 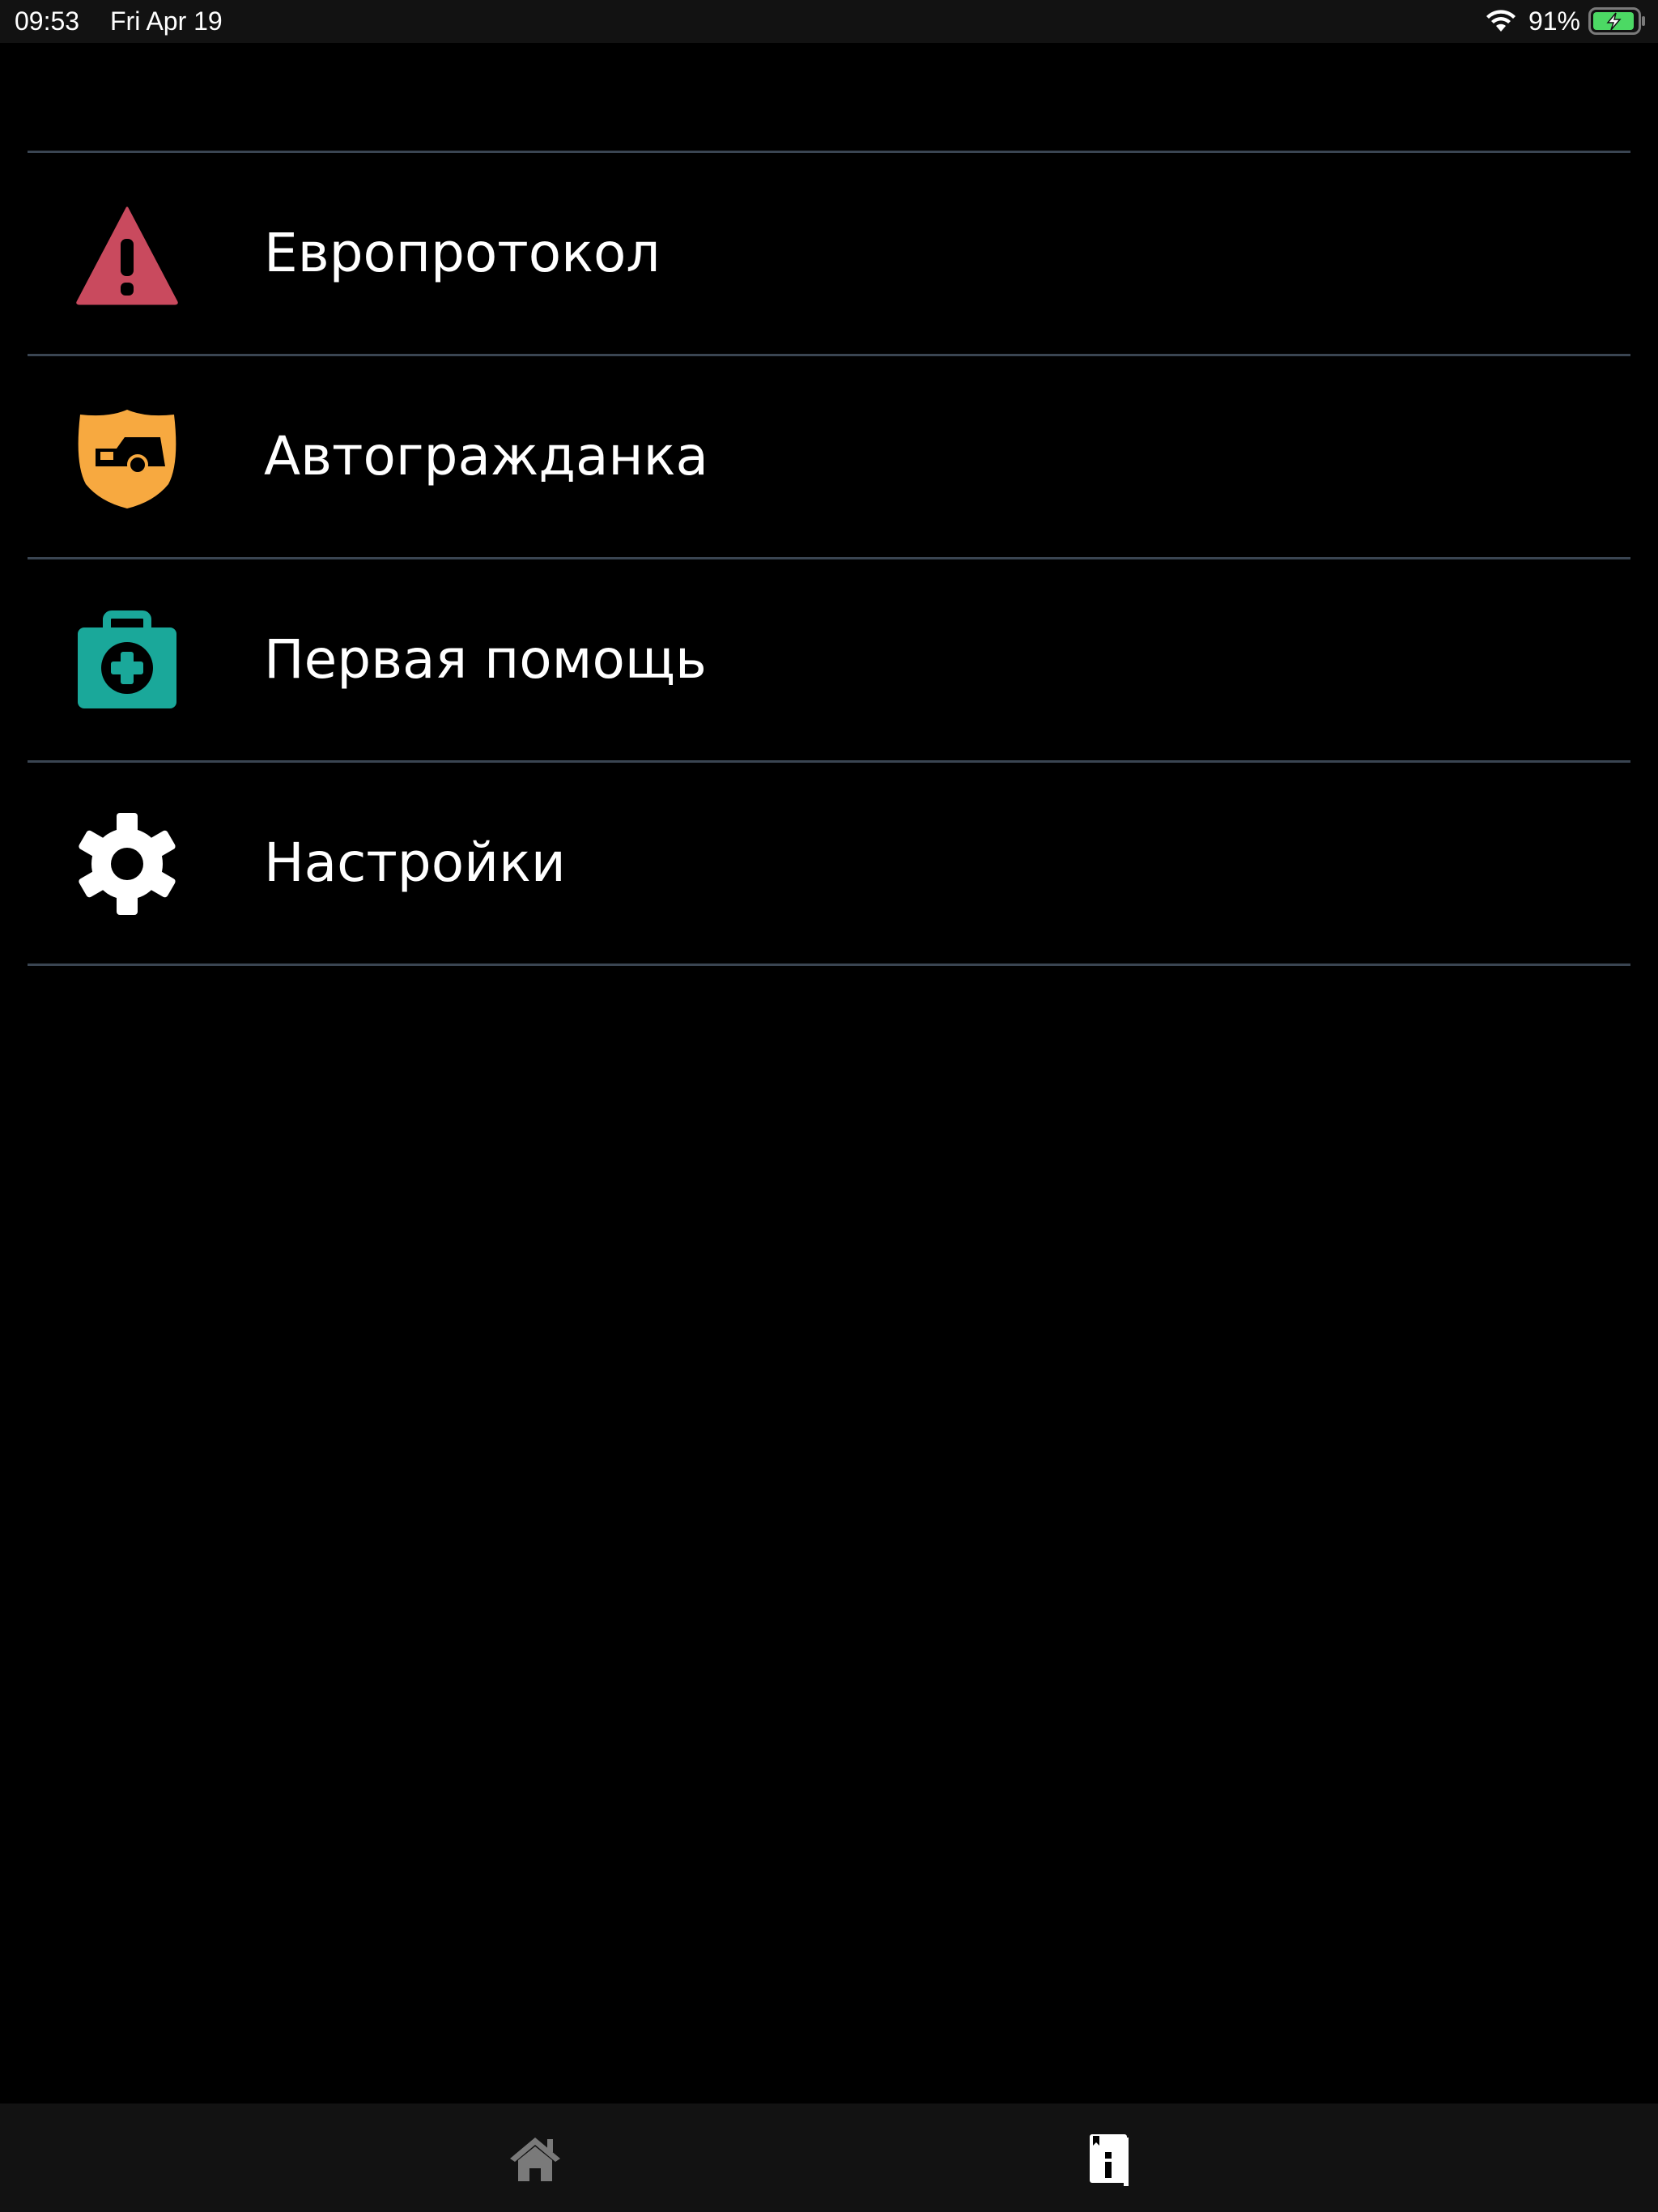 I want to click on first-aid-kit-icon, so click(x=127, y=661).